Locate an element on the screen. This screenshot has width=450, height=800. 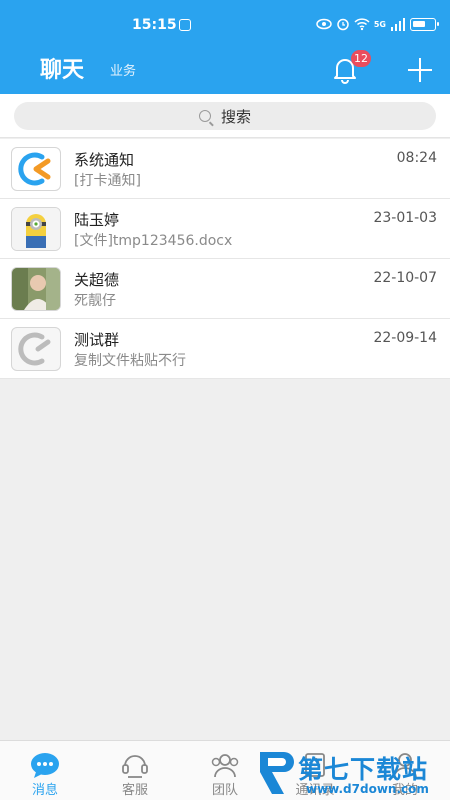
group-logo-icon is located at coordinates (34, 349).